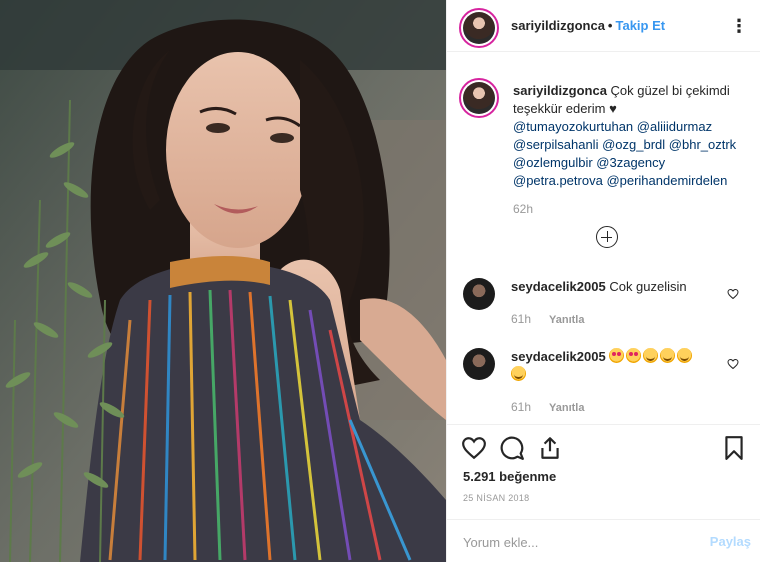  I want to click on post-date: 25 NİSAN 2018, so click(496, 498).